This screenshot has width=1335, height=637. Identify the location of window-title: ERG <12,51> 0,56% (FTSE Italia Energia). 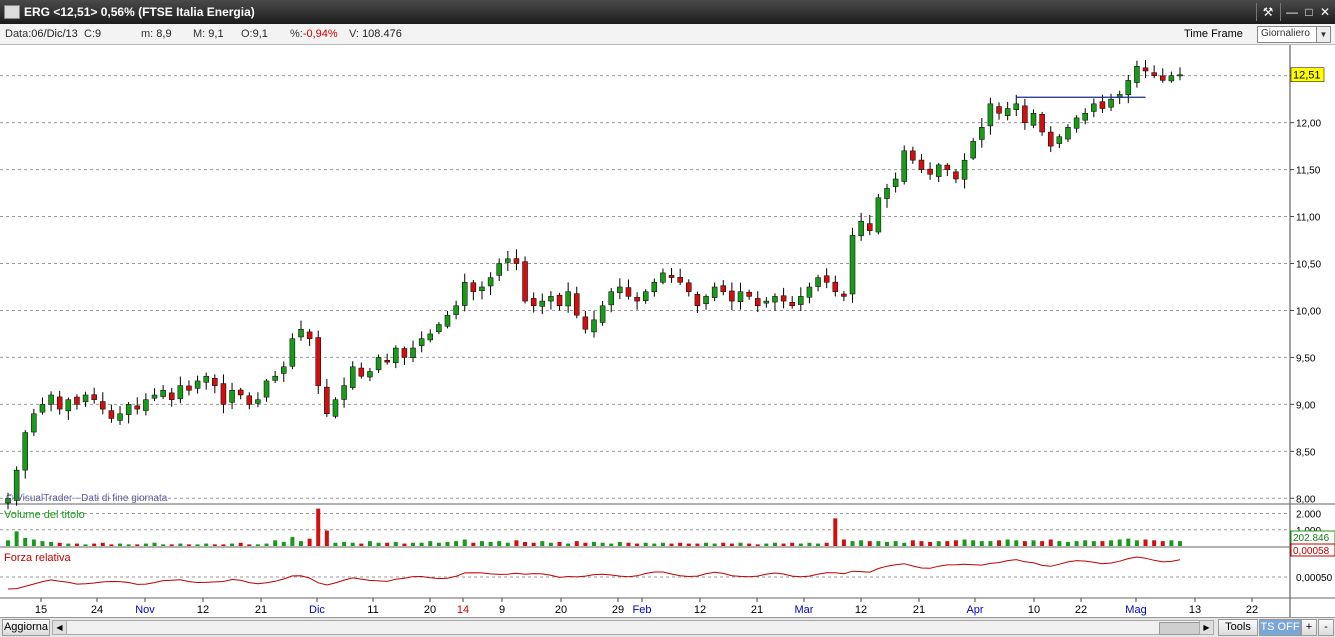
(139, 12).